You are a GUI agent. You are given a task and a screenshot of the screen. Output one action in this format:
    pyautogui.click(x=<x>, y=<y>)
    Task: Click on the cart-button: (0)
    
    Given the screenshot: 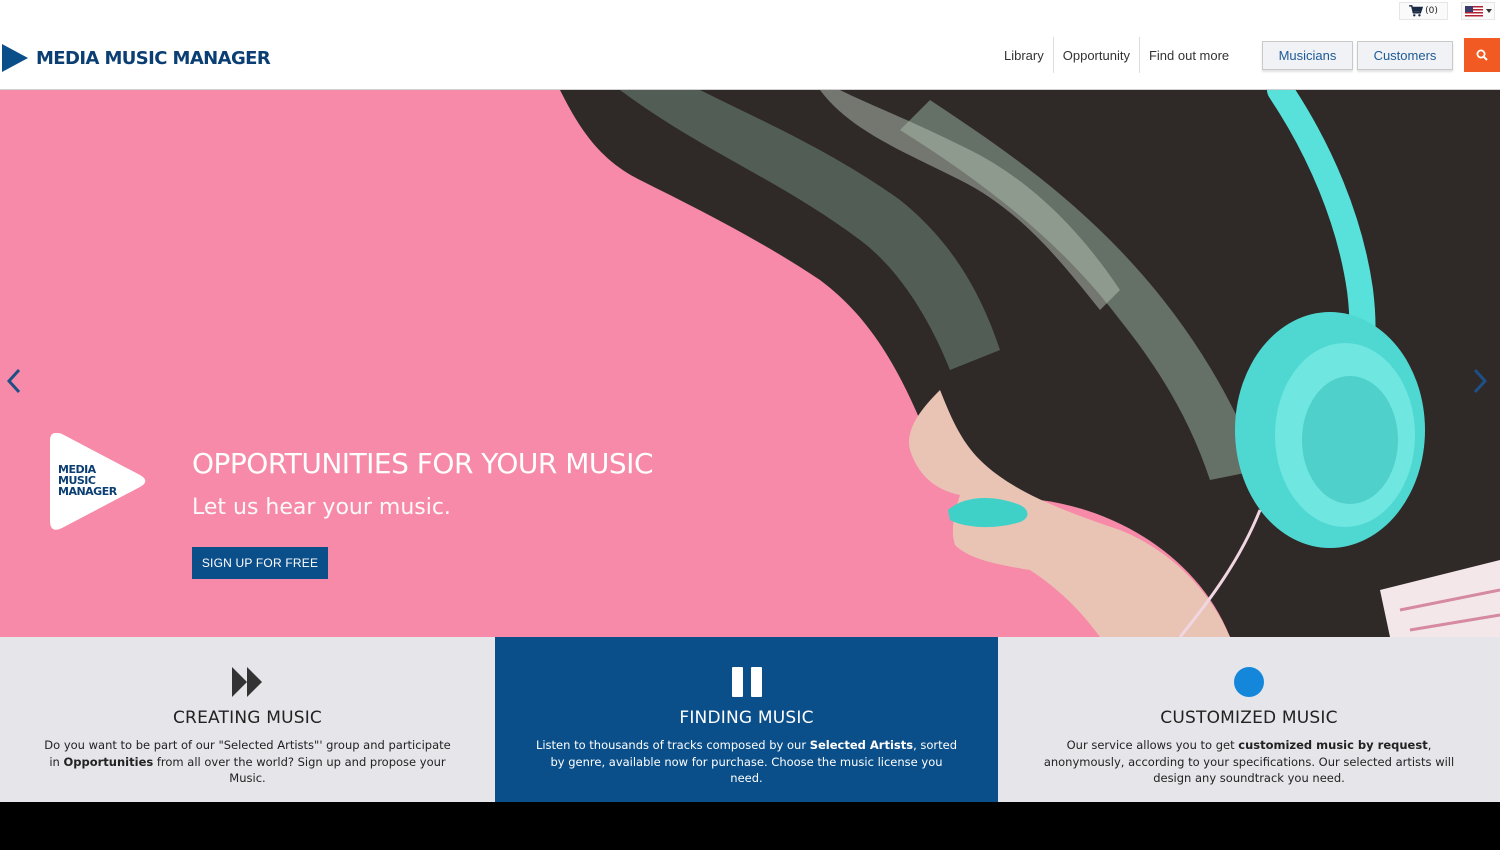 What is the action you would take?
    pyautogui.click(x=1423, y=11)
    